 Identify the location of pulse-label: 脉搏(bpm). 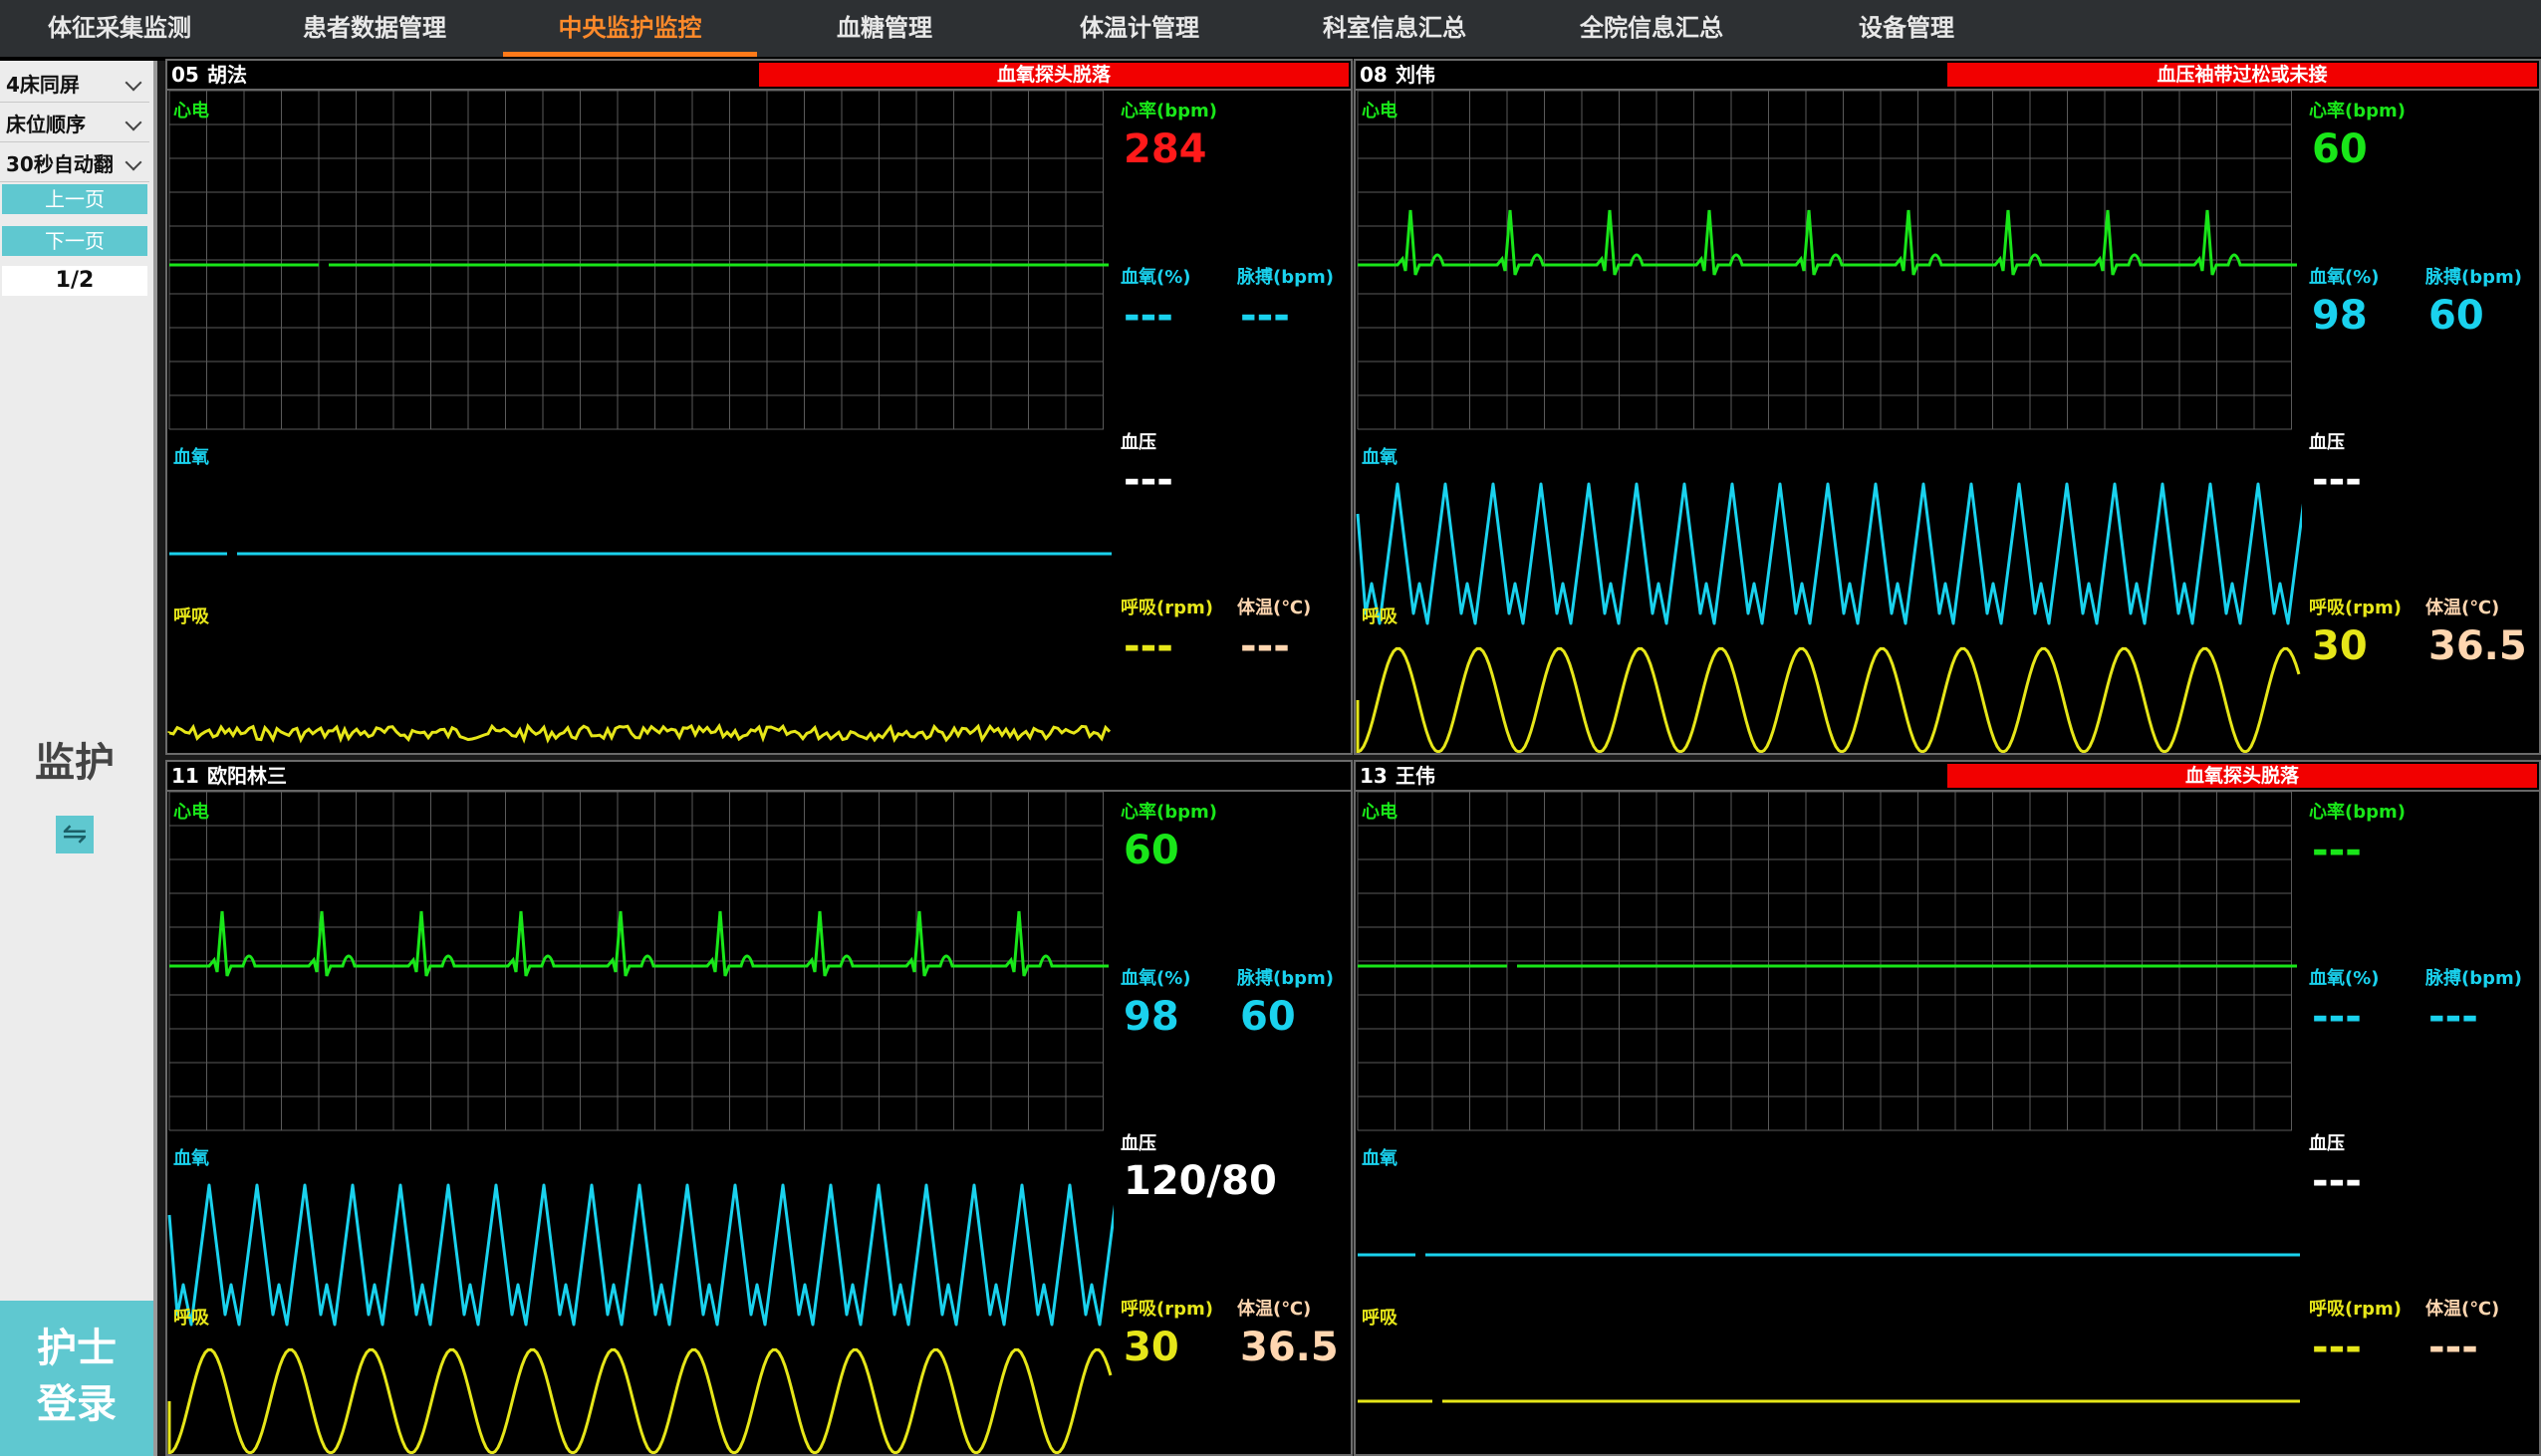
(2473, 978).